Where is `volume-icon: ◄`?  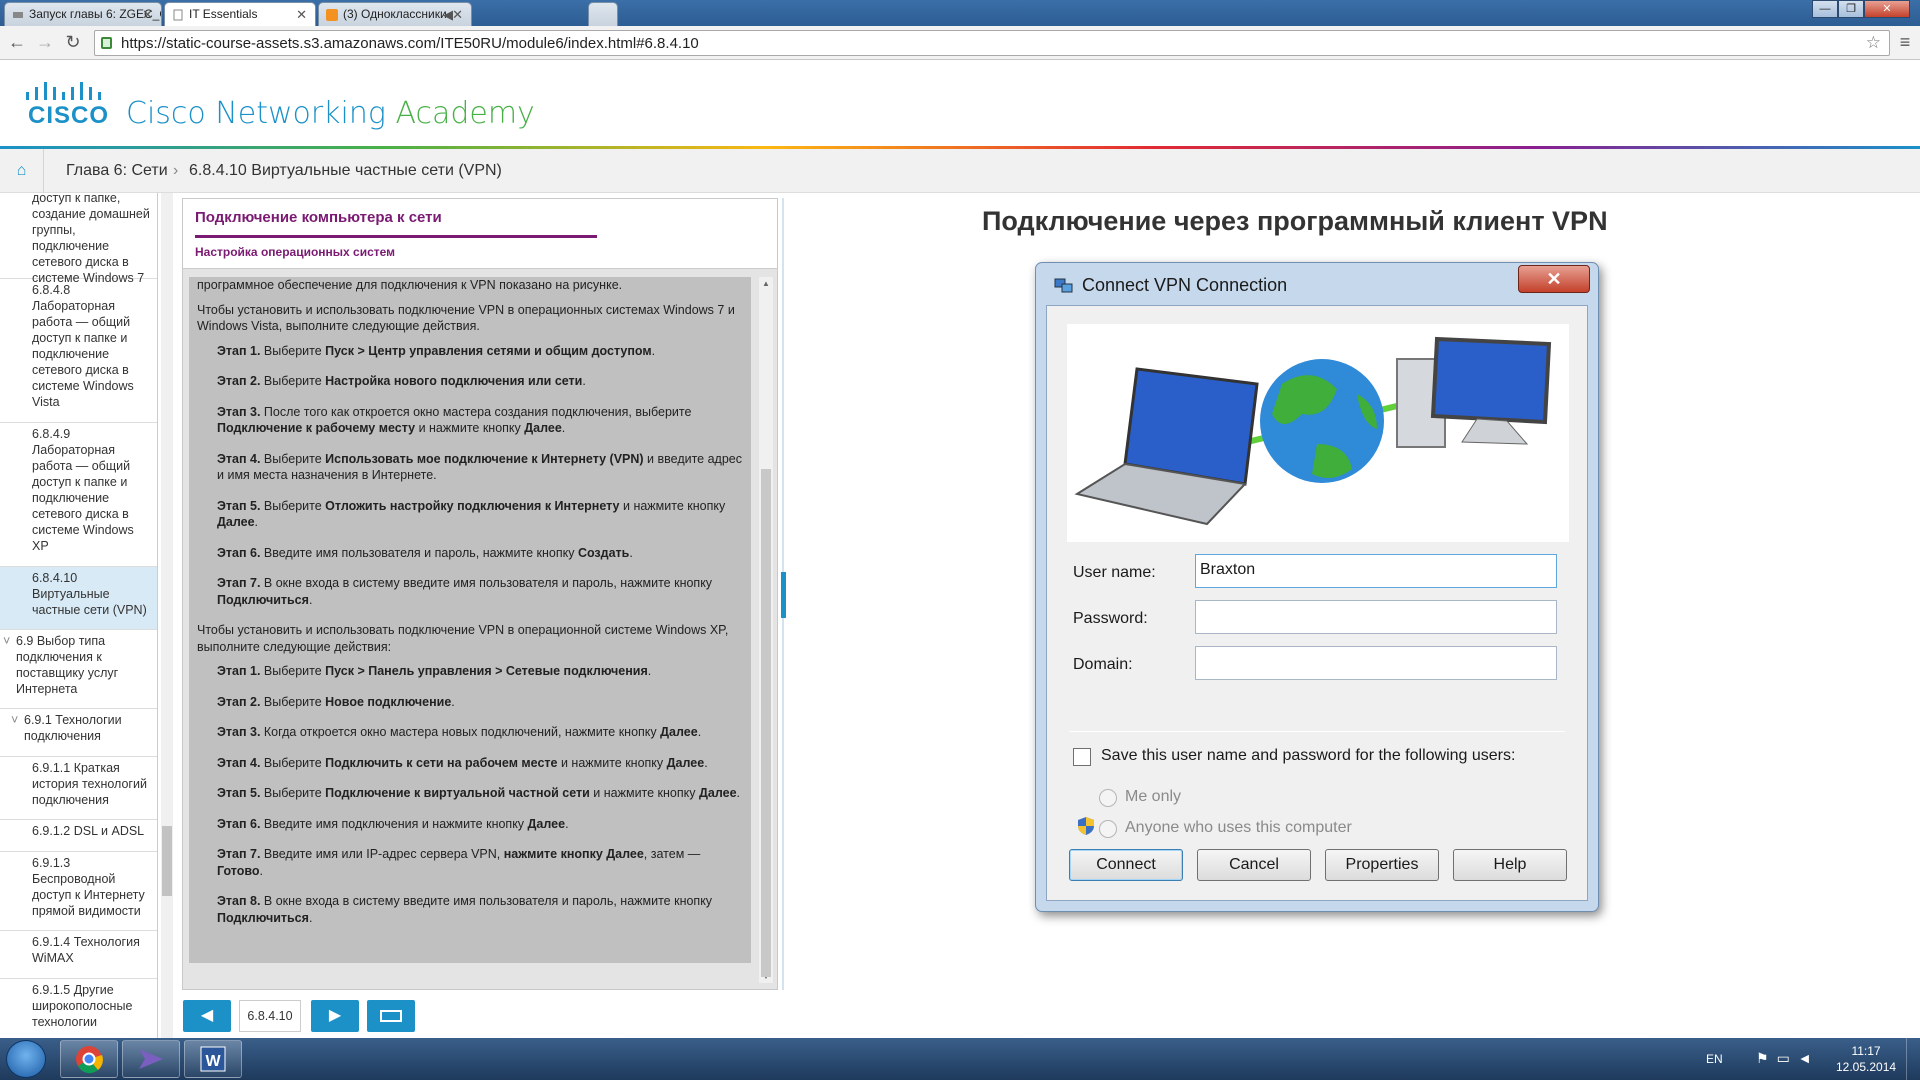
volume-icon: ◄ is located at coordinates (1809, 1058).